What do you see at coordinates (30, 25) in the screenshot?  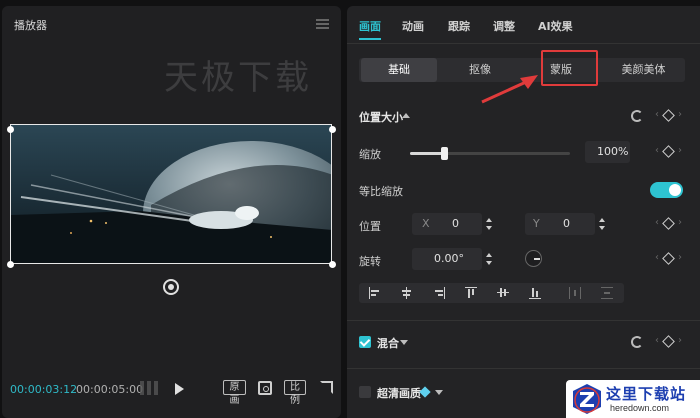 I see `player-title: 播放器` at bounding box center [30, 25].